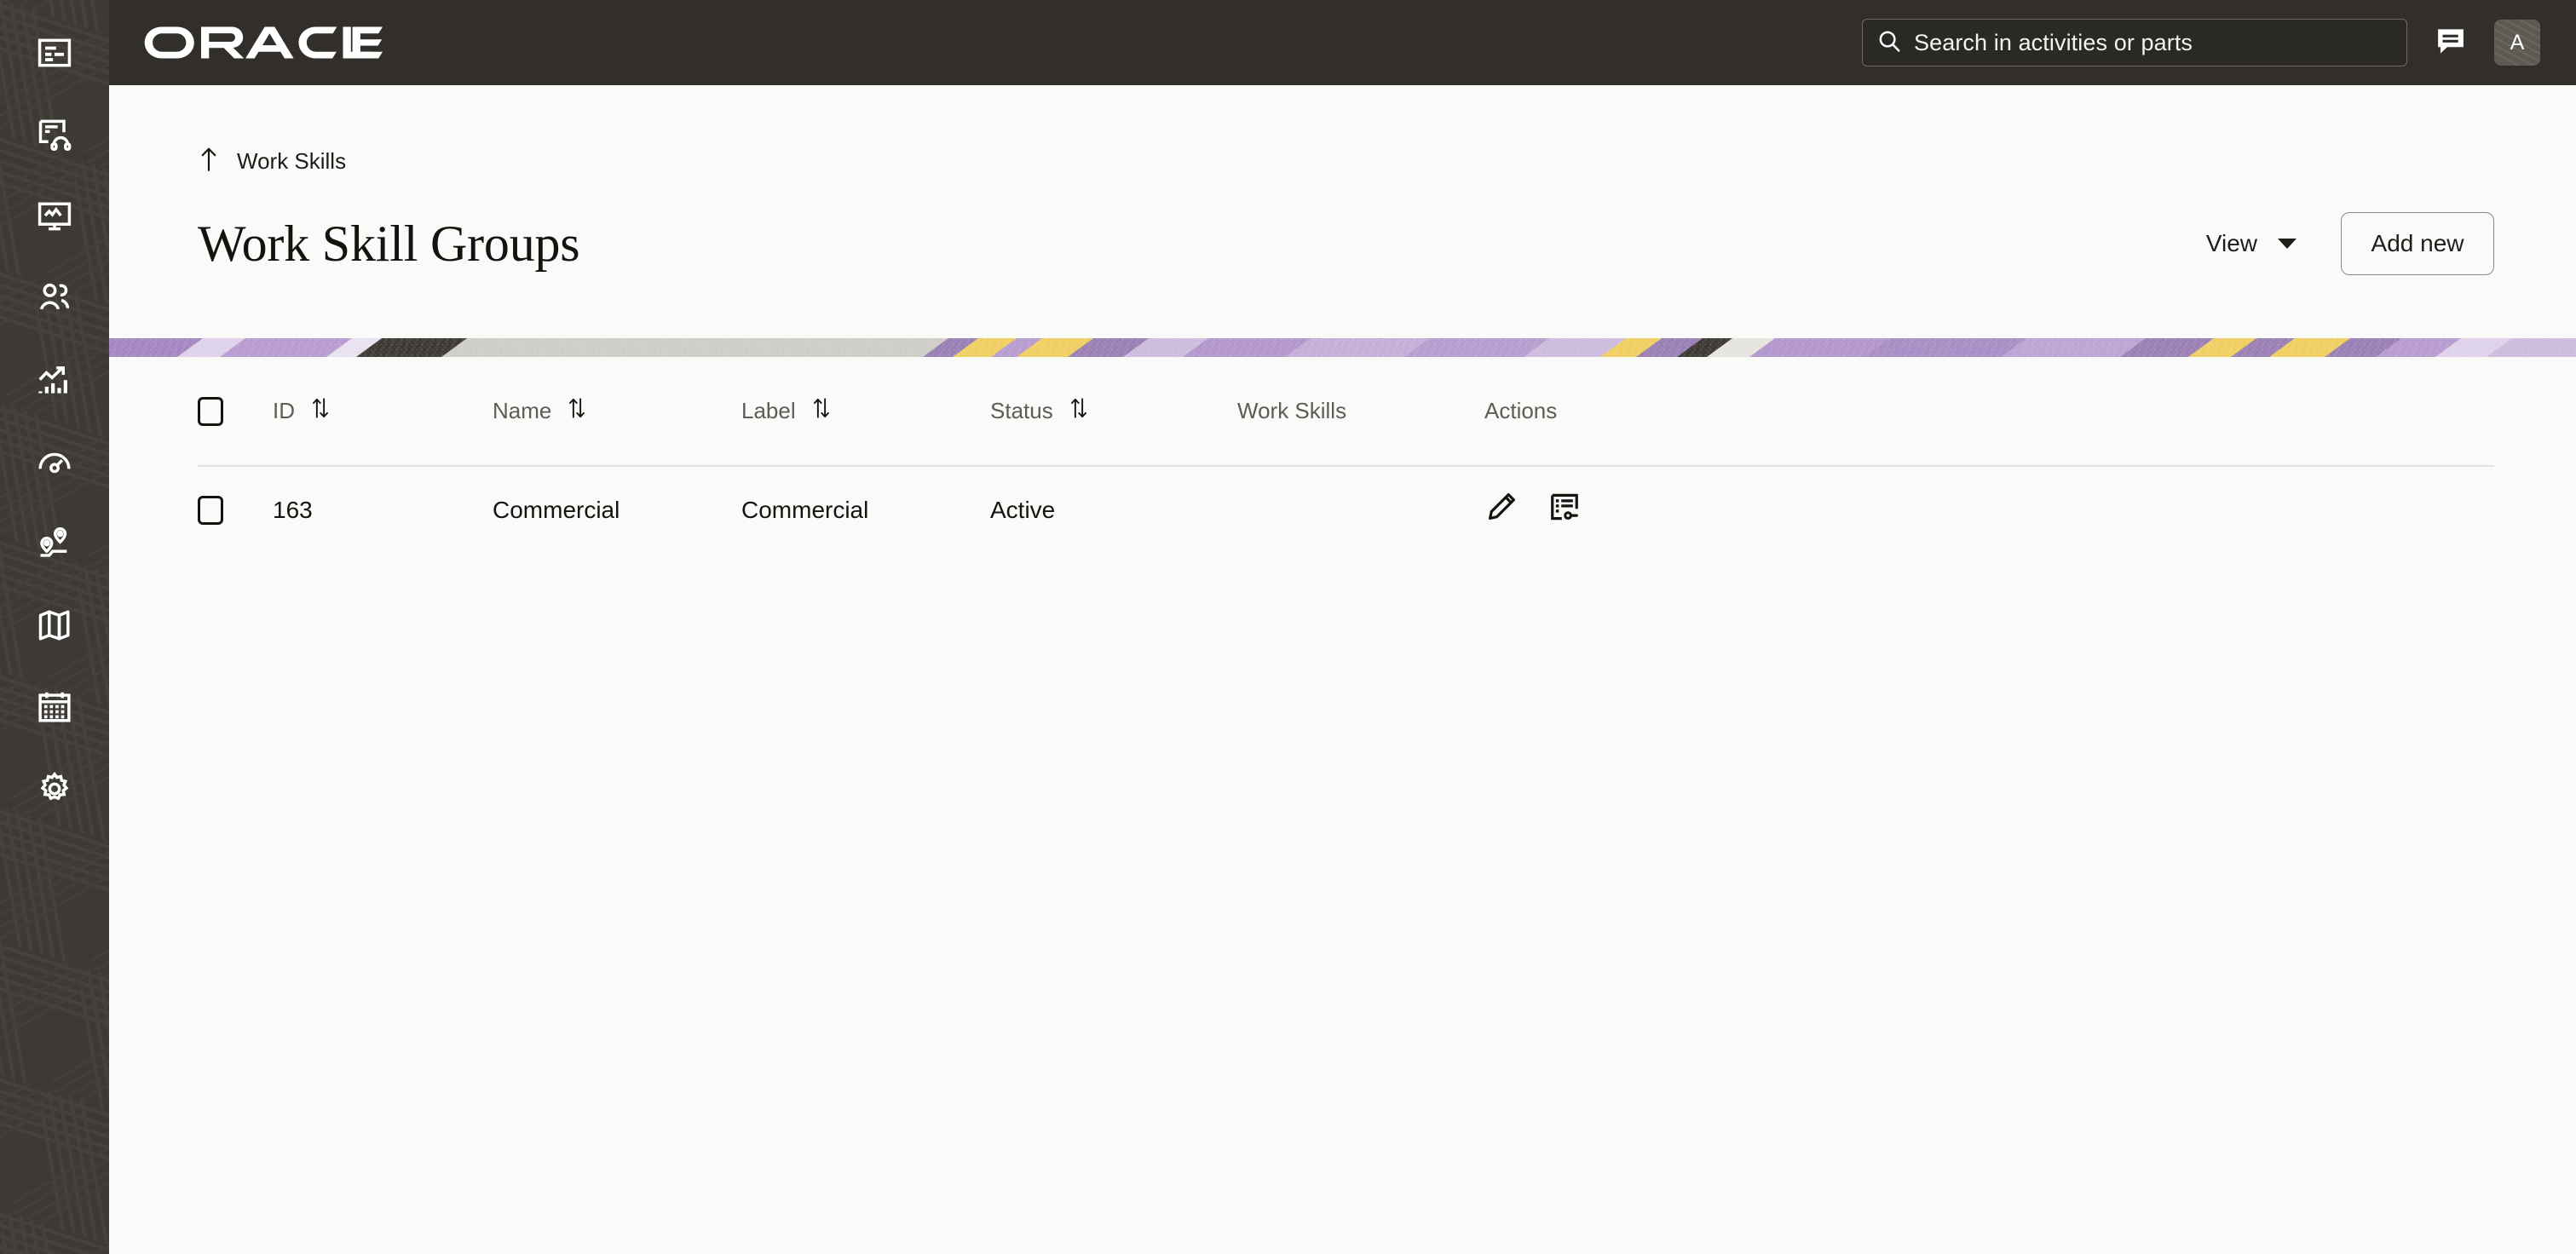  What do you see at coordinates (383, 412) in the screenshot?
I see `column-header-id: ID` at bounding box center [383, 412].